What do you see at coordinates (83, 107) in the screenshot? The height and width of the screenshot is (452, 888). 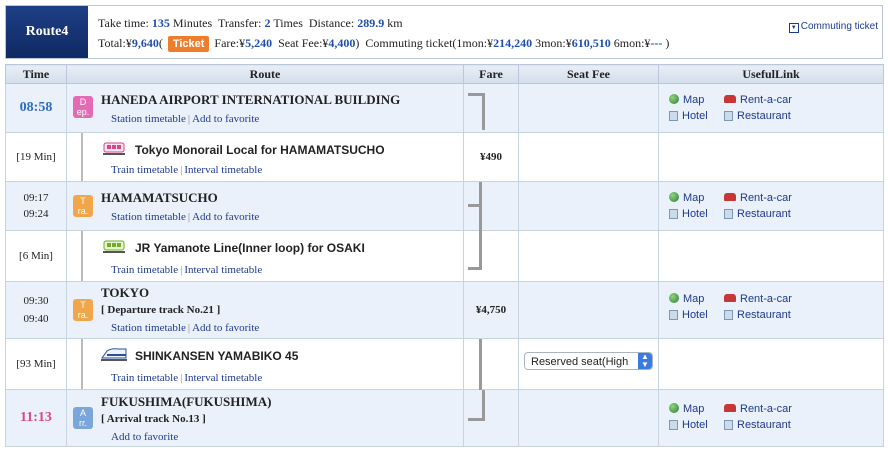 I see `departure-badge: Dep.` at bounding box center [83, 107].